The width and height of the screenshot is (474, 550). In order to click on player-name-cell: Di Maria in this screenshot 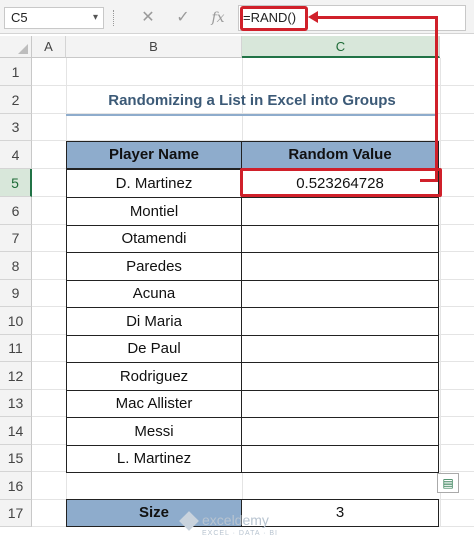, I will do `click(154, 321)`.